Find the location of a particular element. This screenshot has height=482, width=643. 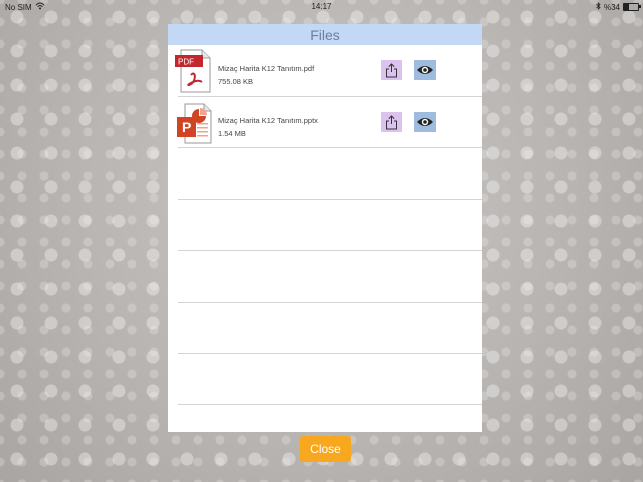

pdf-file-icon: PDF is located at coordinates (194, 71).